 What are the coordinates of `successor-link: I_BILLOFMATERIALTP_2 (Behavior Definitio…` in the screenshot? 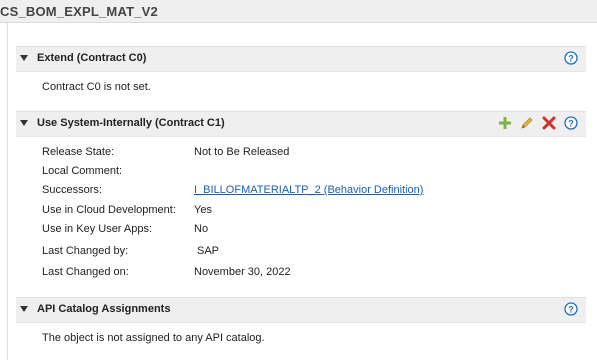 It's located at (308, 190).